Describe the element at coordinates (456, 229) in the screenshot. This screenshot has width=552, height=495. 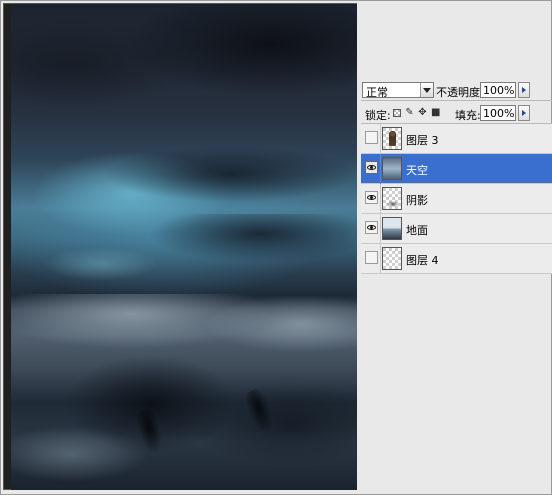
I see `layer-row-ground: 地面` at that location.